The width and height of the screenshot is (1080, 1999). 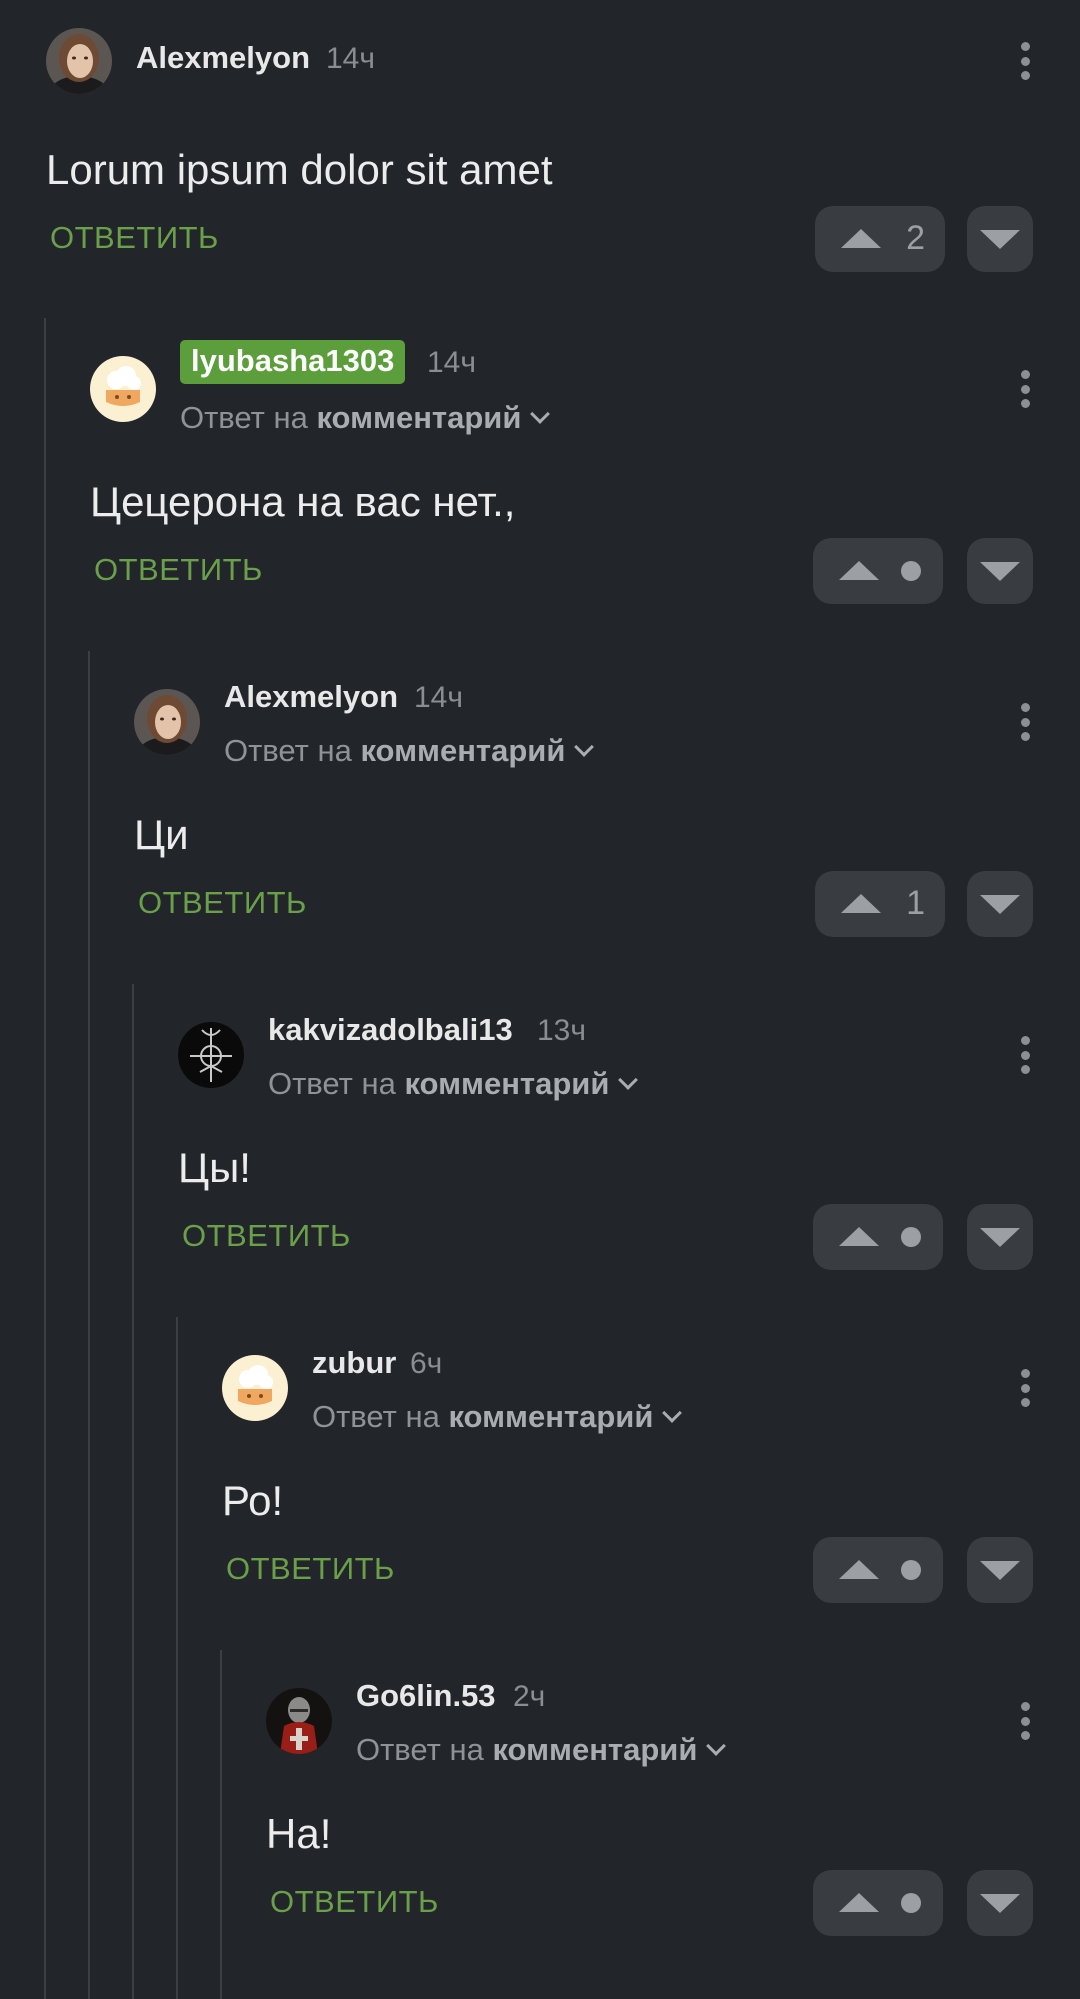 I want to click on upvote-button: 2, so click(x=880, y=239).